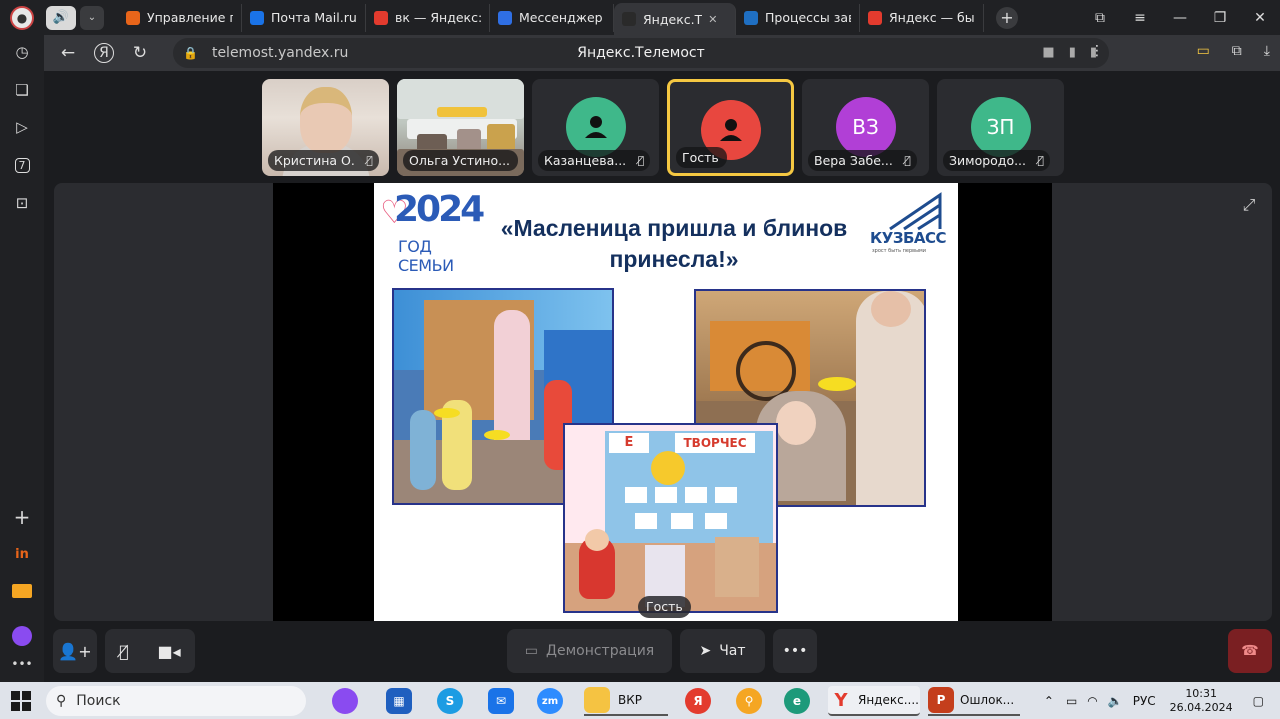 The height and width of the screenshot is (719, 1280). Describe the element at coordinates (1115, 701) in the screenshot. I see `volume-icon: 🔈` at that location.